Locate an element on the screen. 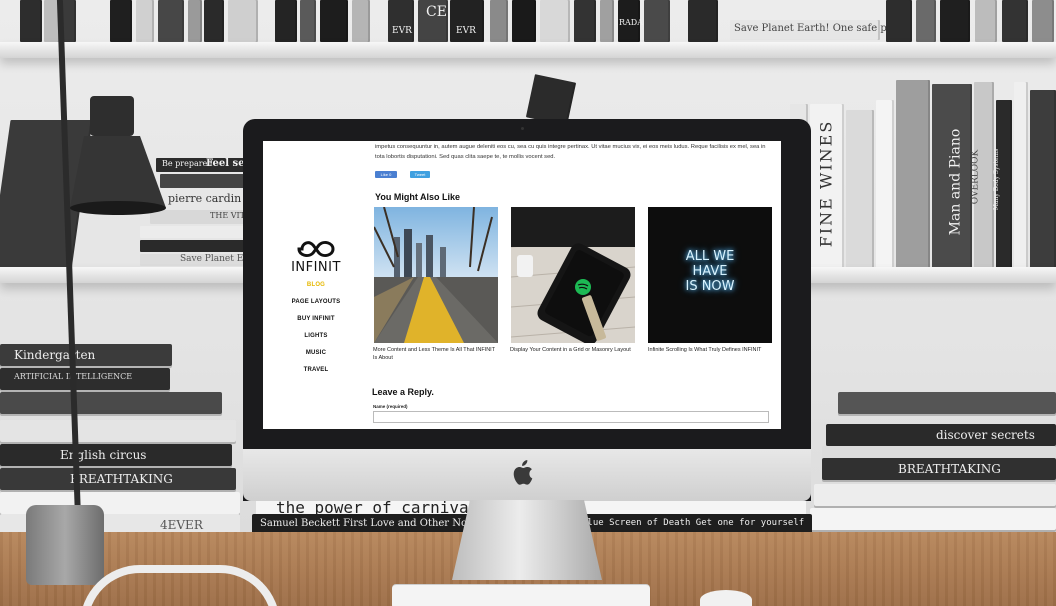 This screenshot has height=606, width=1056. neon-text-line: HAVE is located at coordinates (710, 271).